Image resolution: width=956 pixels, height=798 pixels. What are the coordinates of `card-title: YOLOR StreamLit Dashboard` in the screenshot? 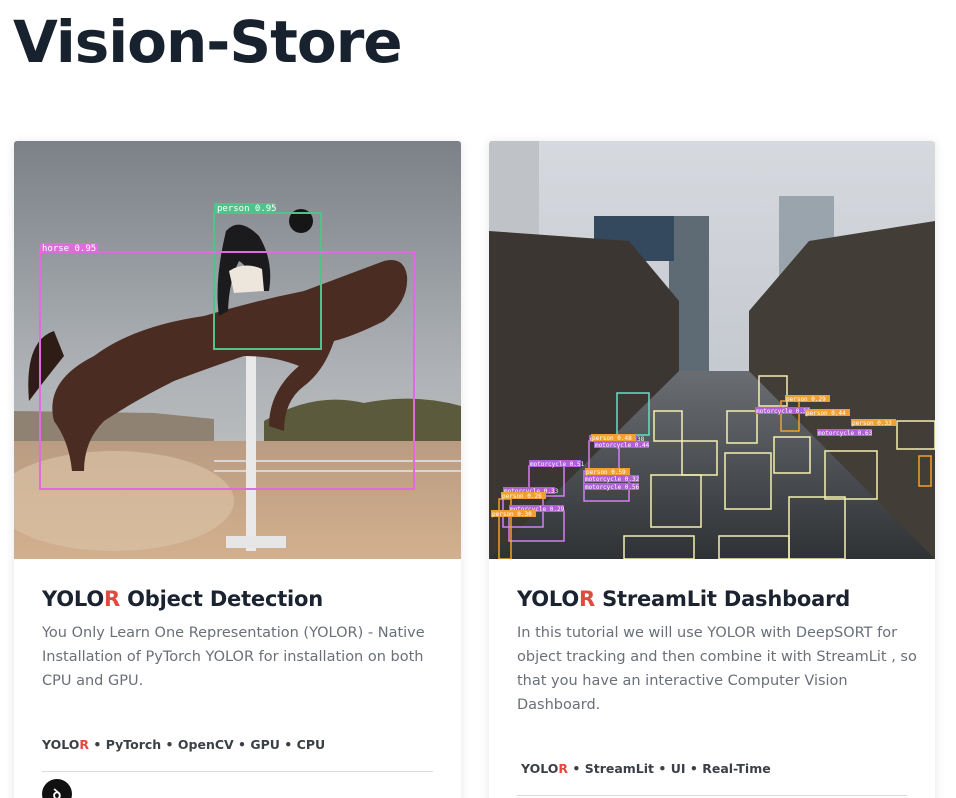 It's located at (683, 599).